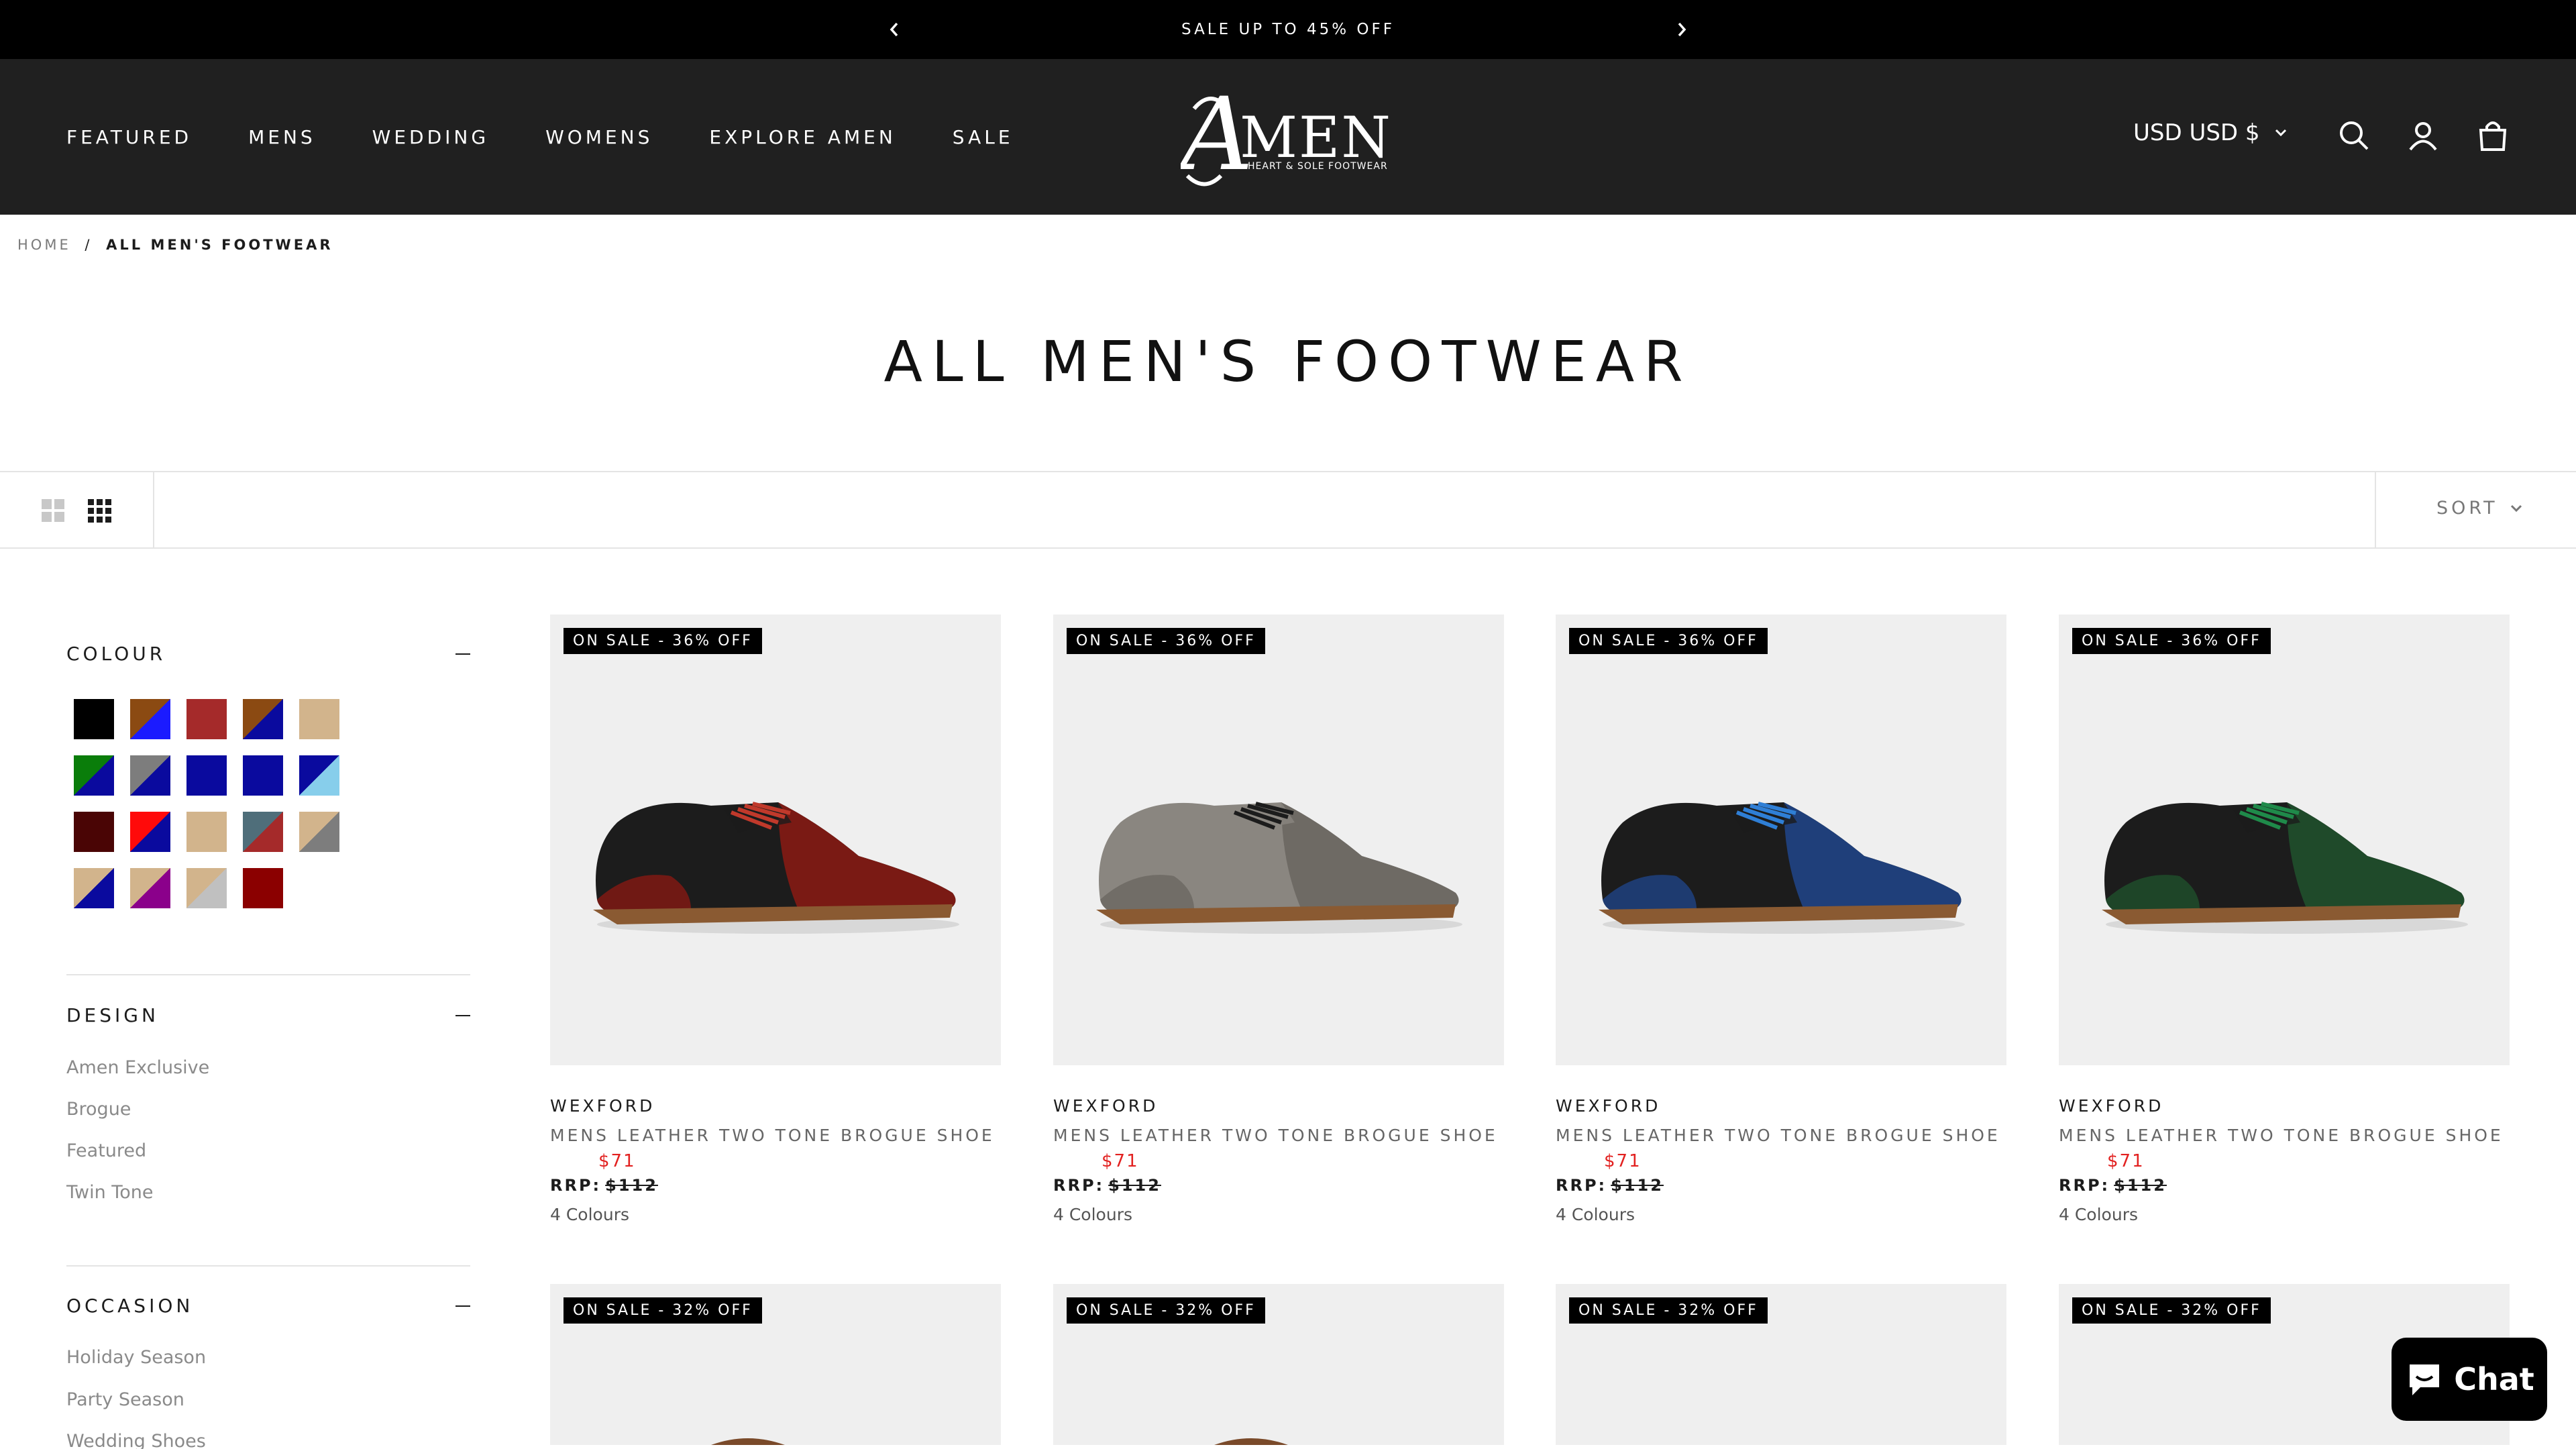  Describe the element at coordinates (1284, 136) in the screenshot. I see `site-logo: A MEN HEART & SOLE FOOTWEAR` at that location.